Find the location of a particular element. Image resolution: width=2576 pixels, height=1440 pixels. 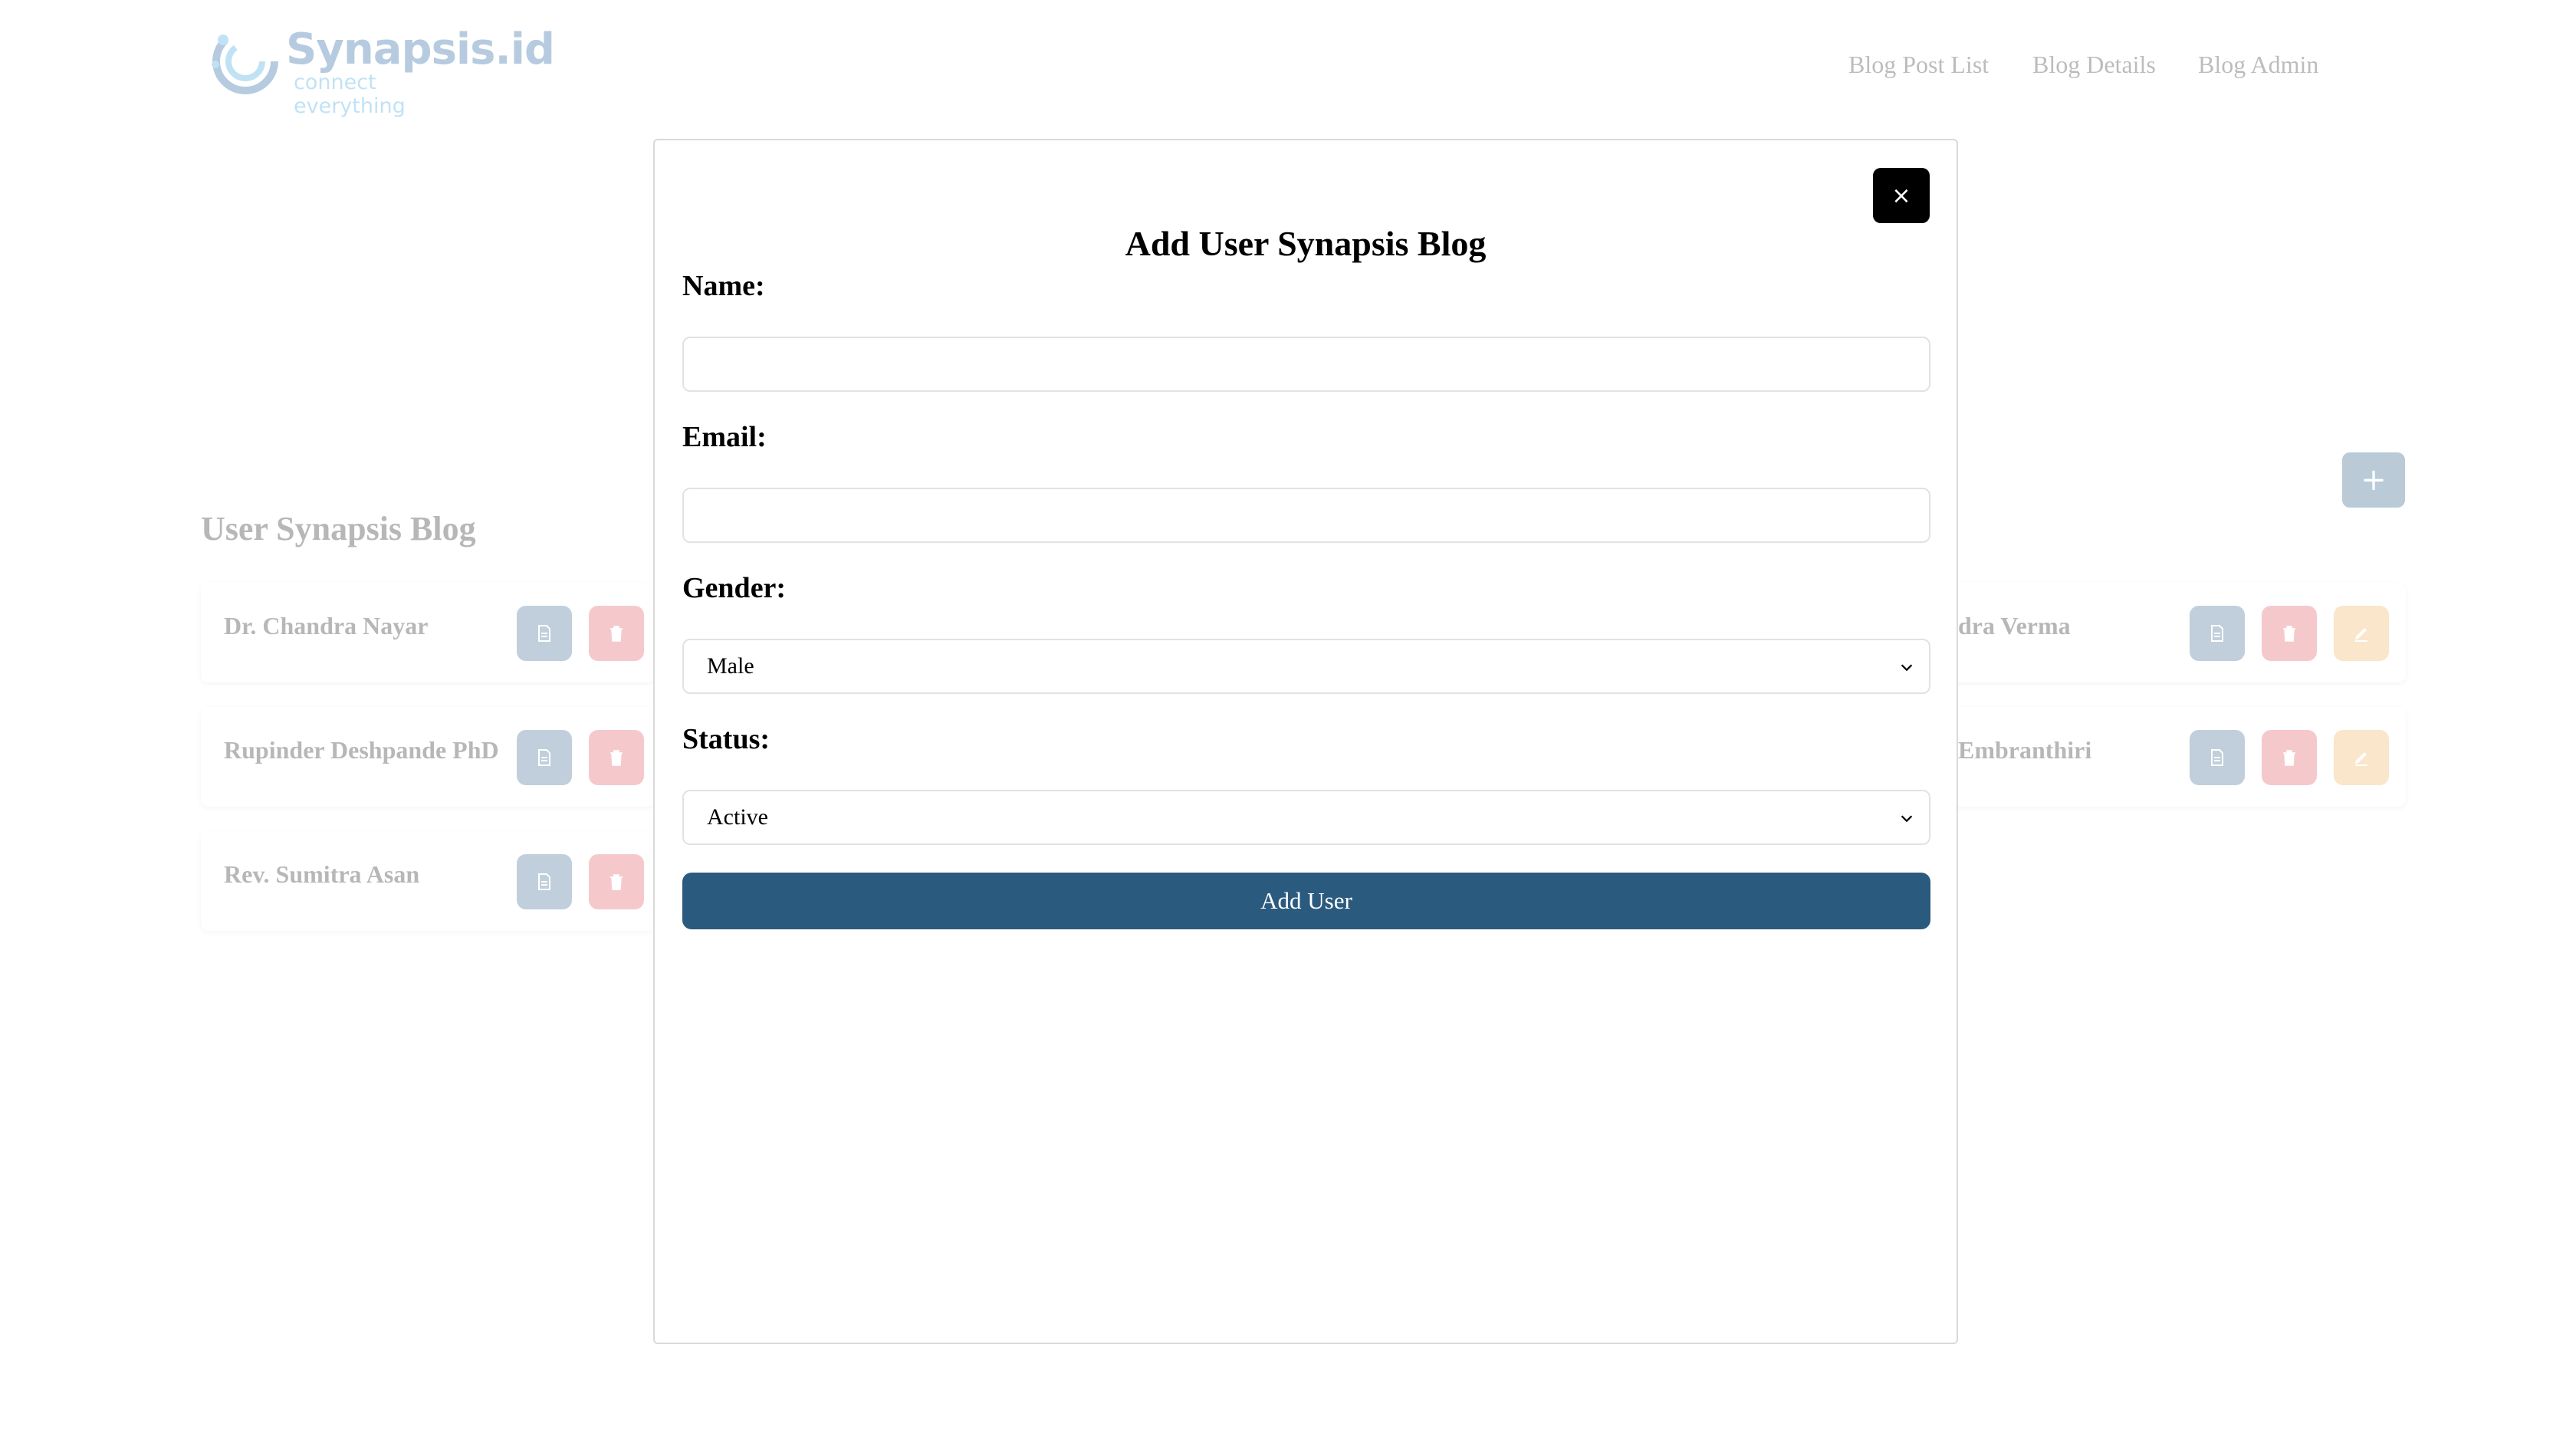

close-modal-button: × is located at coordinates (1902, 195).